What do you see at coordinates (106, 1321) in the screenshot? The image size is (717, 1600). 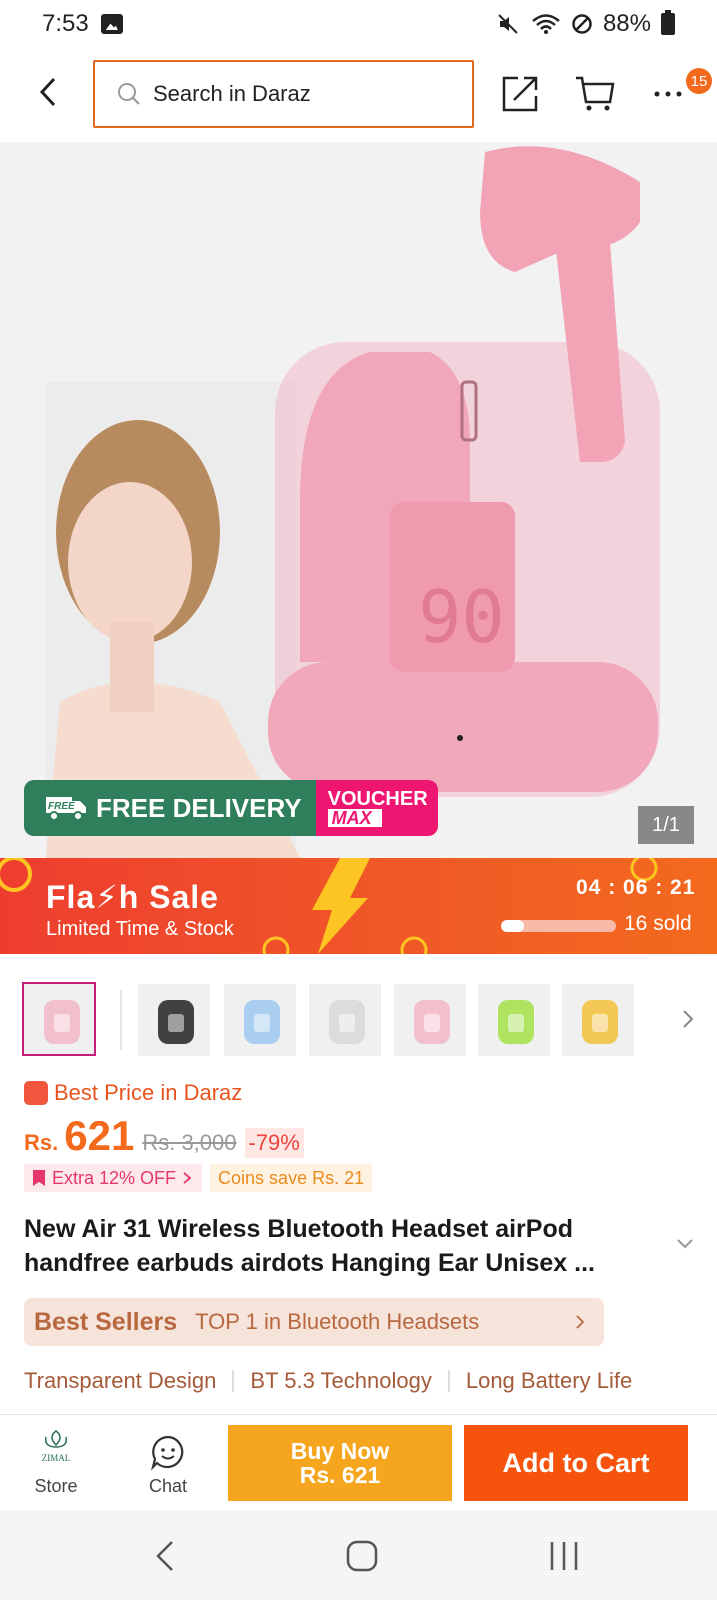 I see `best-sellers-label: Best Sellers` at bounding box center [106, 1321].